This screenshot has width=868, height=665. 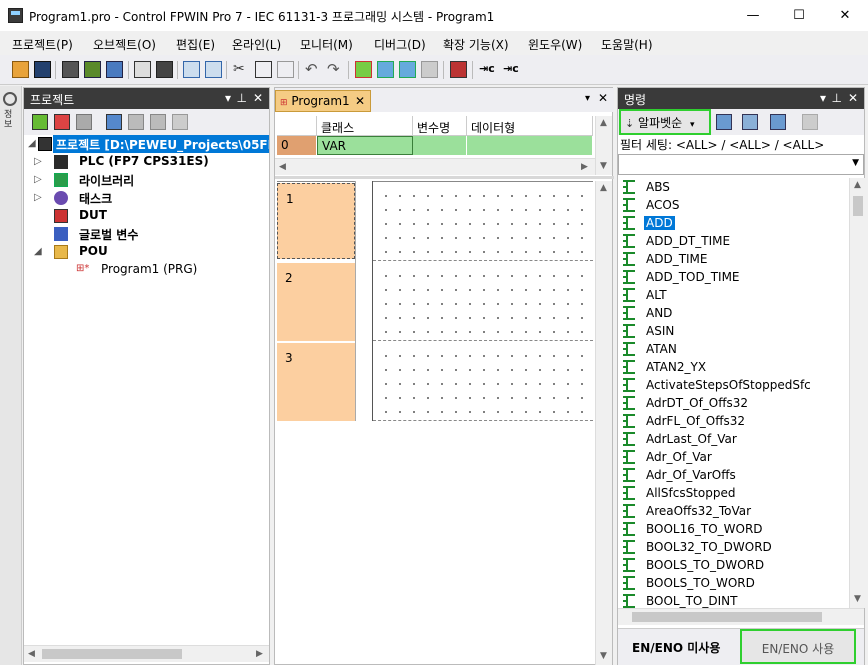 I want to click on tab-program1: ⊞ Program1 ✕, so click(x=323, y=101).